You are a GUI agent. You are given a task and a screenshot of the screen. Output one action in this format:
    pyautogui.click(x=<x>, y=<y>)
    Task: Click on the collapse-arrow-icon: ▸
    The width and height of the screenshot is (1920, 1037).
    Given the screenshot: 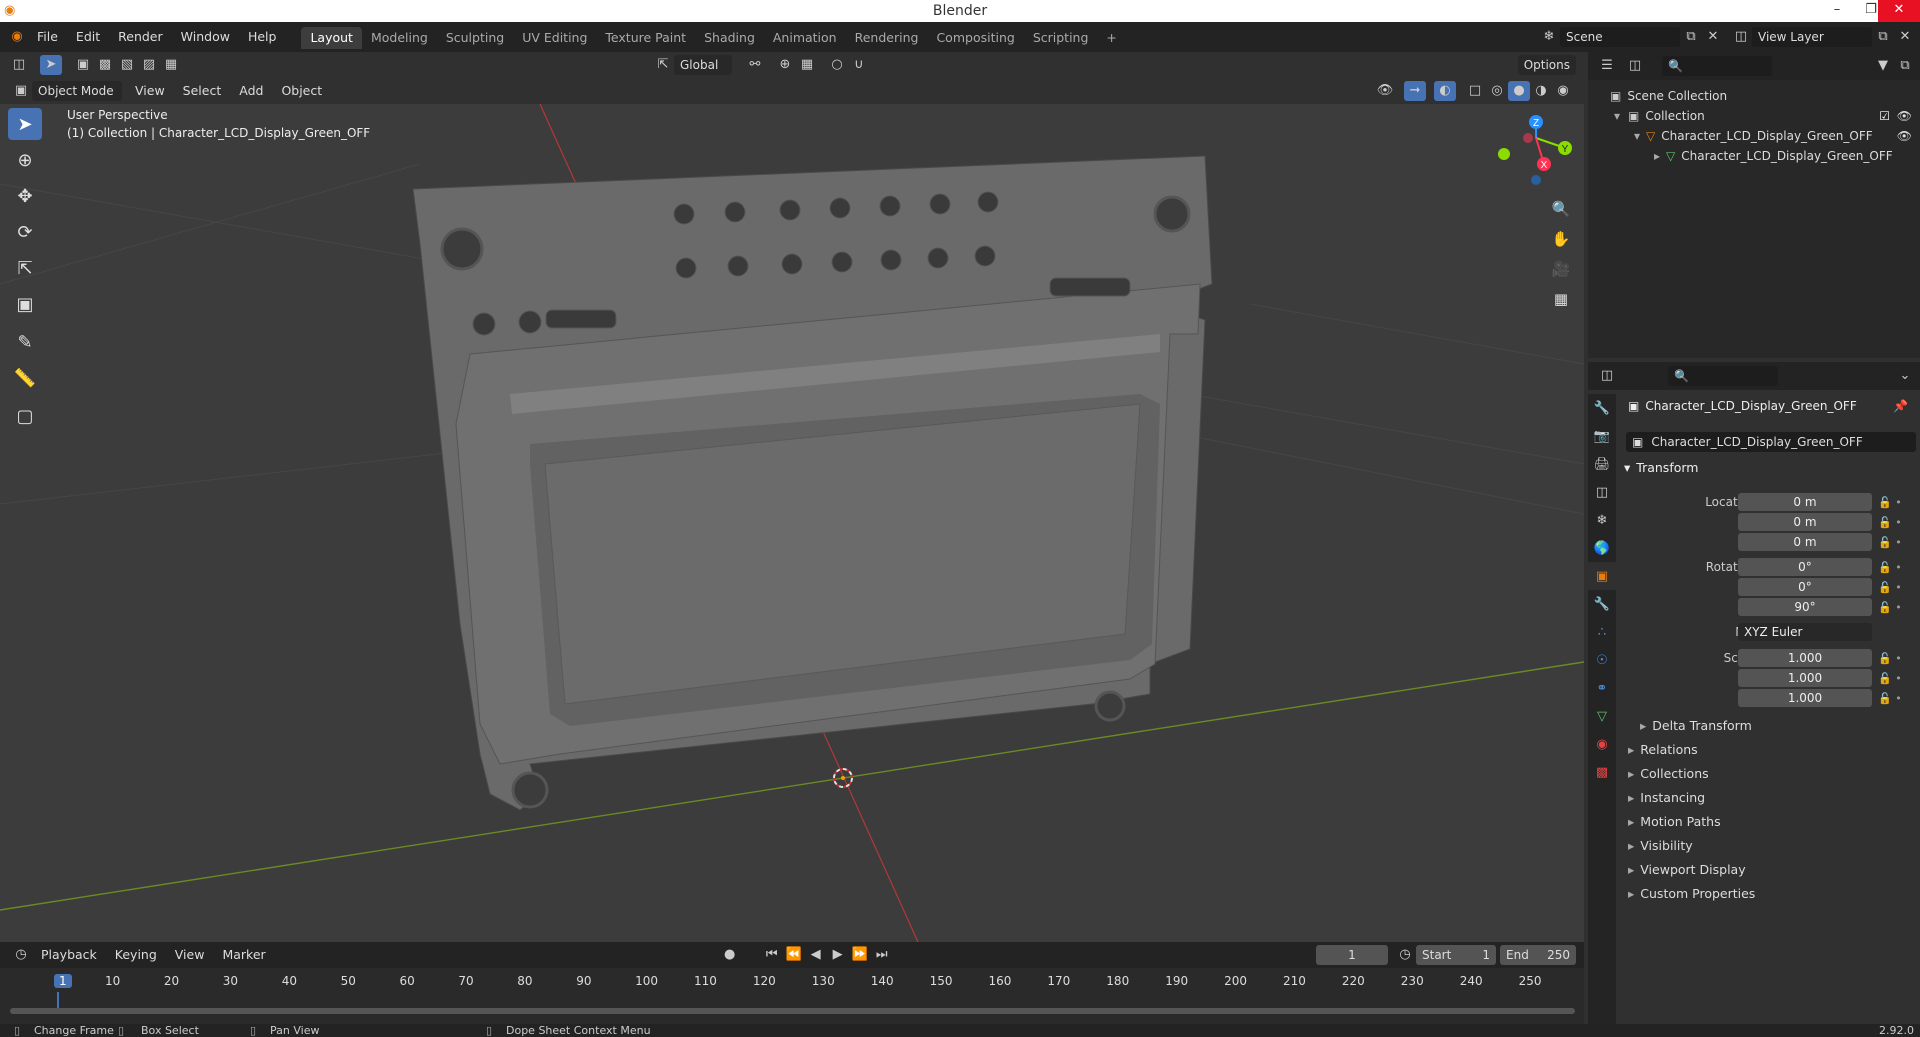 What is the action you would take?
    pyautogui.click(x=1657, y=156)
    